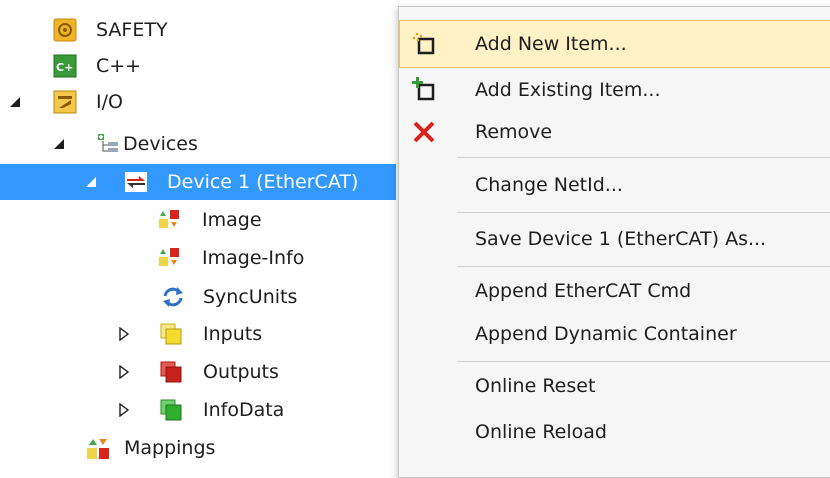  Describe the element at coordinates (198, 297) in the screenshot. I see `tree-item-sync-units: SyncUnits` at that location.